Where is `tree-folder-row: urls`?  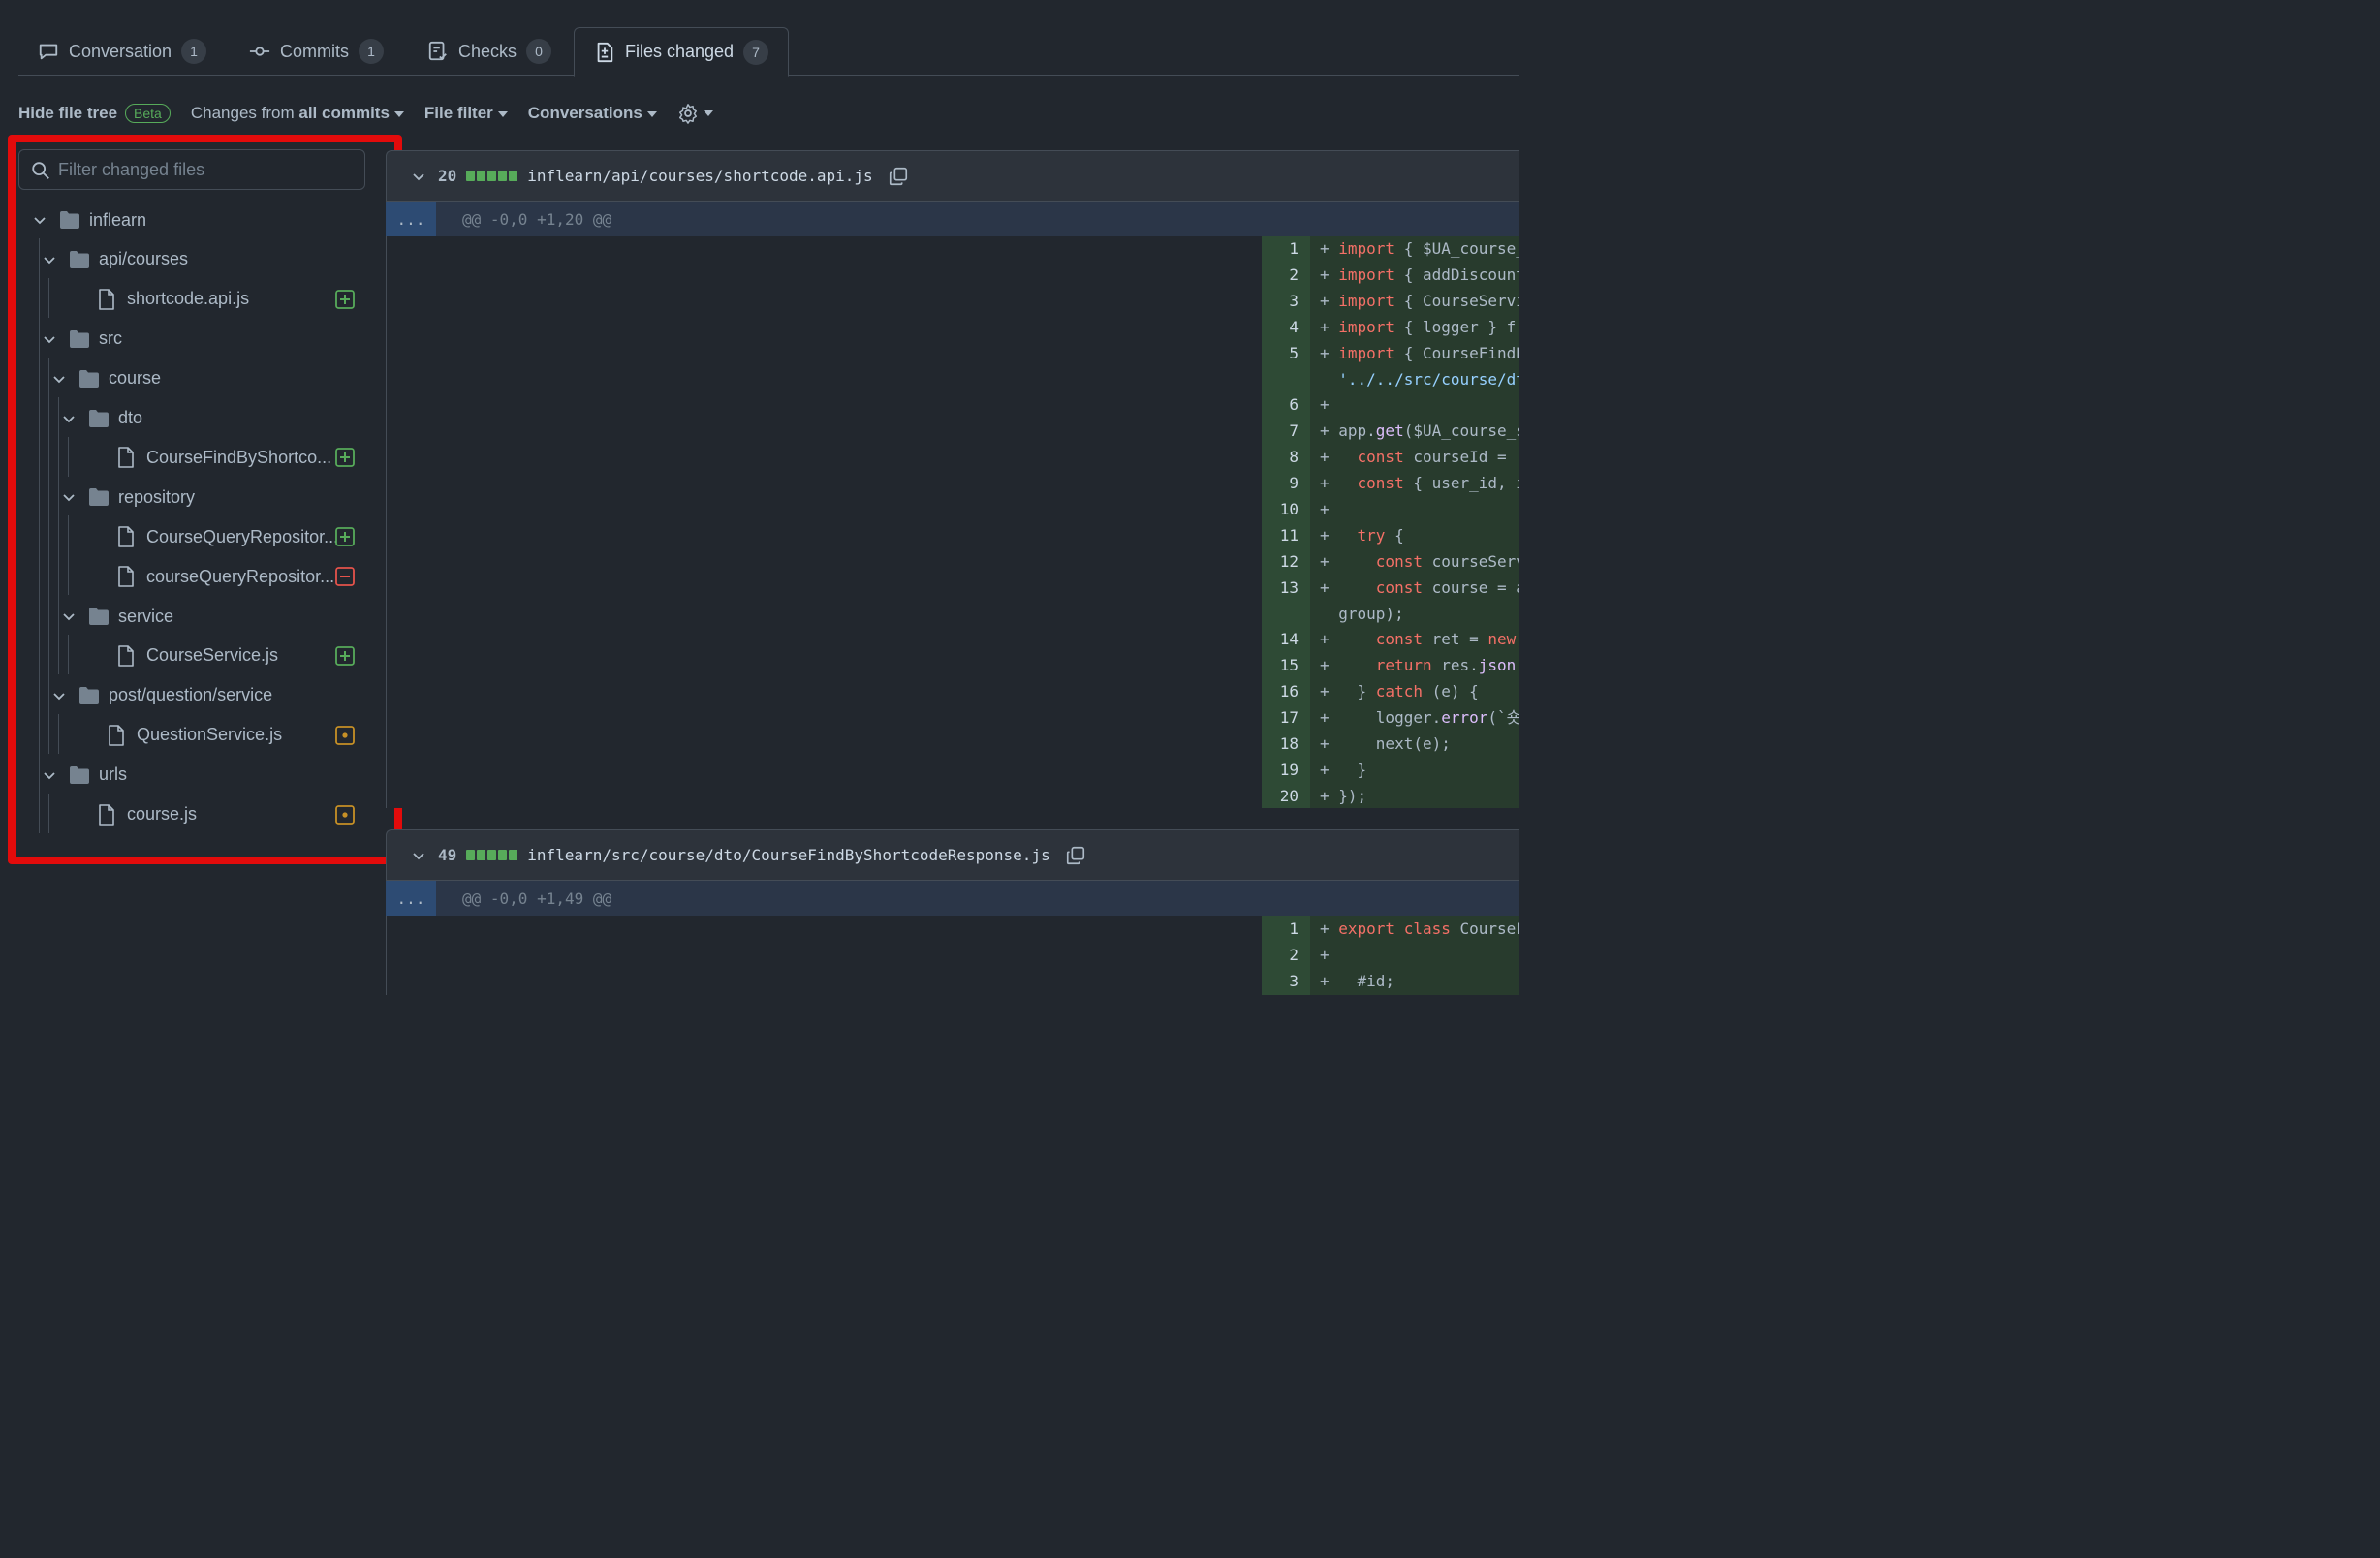 tree-folder-row: urls is located at coordinates (84, 775).